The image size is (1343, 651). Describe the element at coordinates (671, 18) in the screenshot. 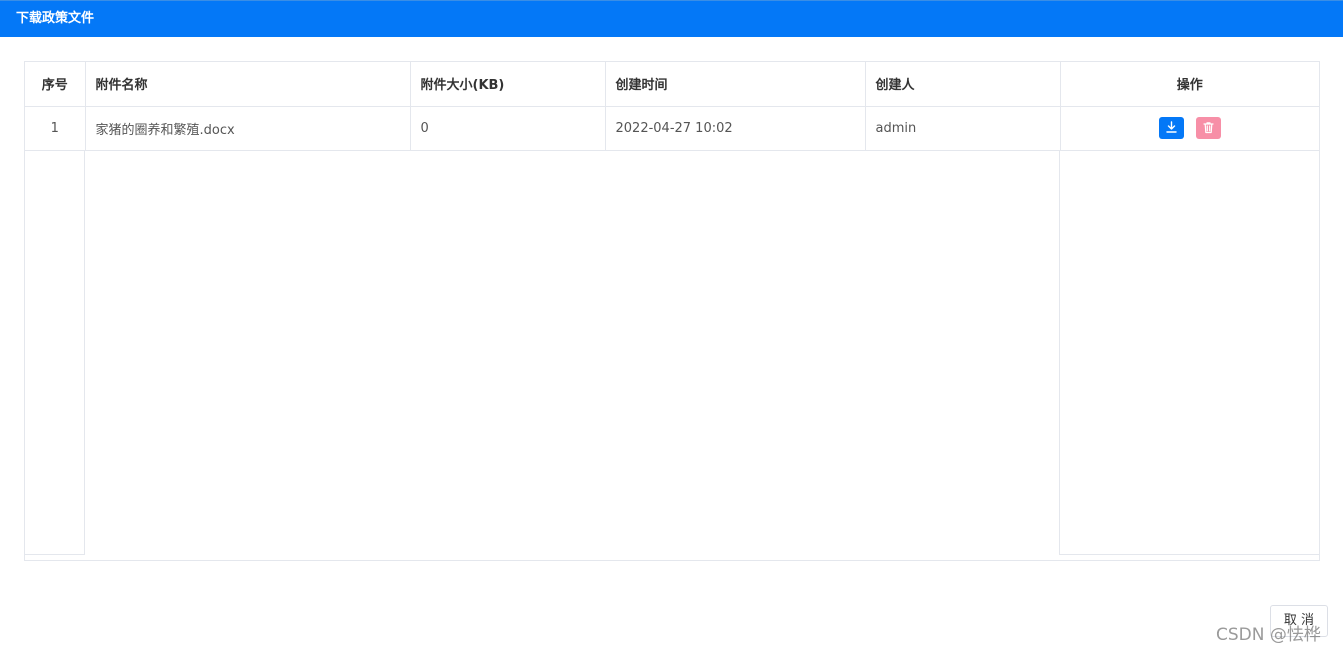

I see `dialog-header: 下载政策文件` at that location.